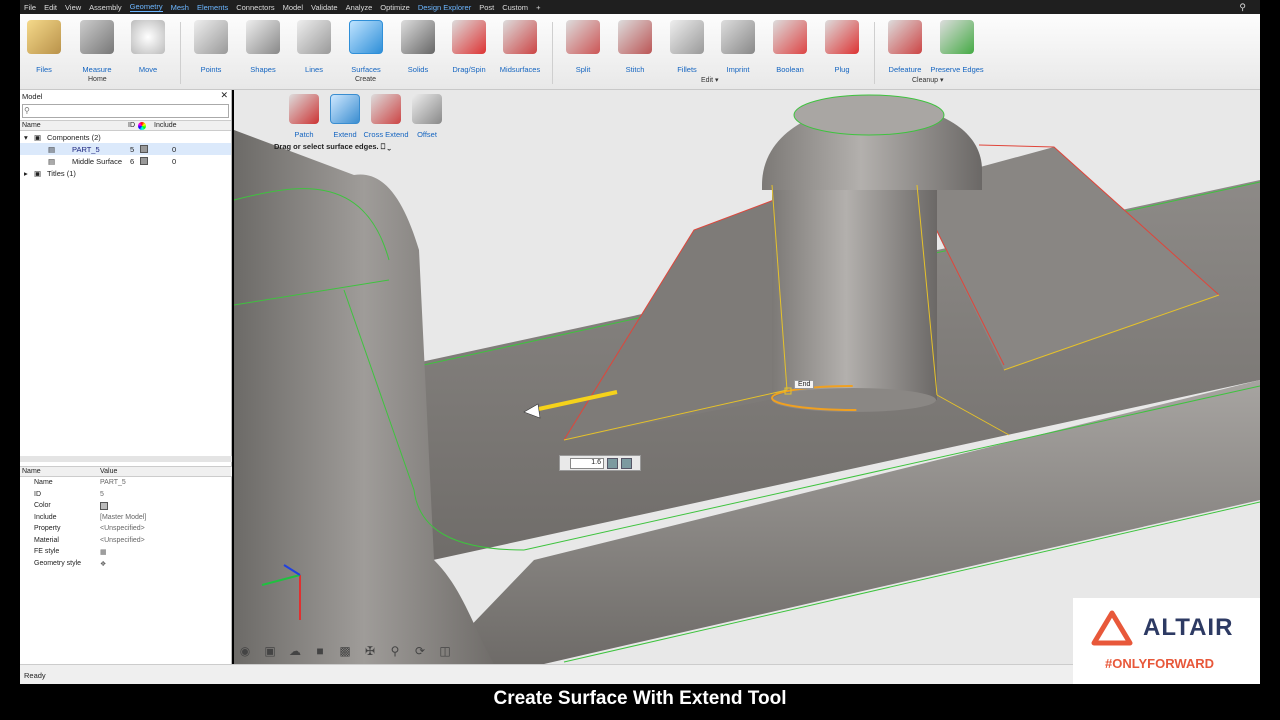  What do you see at coordinates (469, 47) in the screenshot?
I see `drag-spin-button: Drag/Spin` at bounding box center [469, 47].